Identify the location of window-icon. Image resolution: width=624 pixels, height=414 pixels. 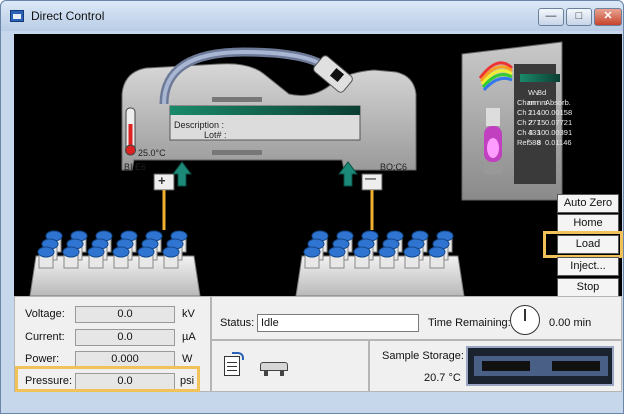
(17, 16).